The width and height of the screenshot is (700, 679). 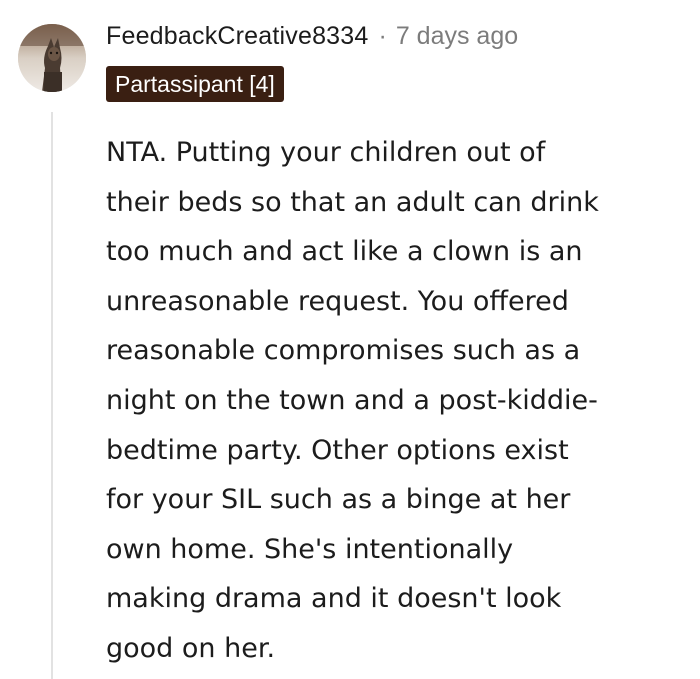 I want to click on thread-line, so click(x=52, y=395).